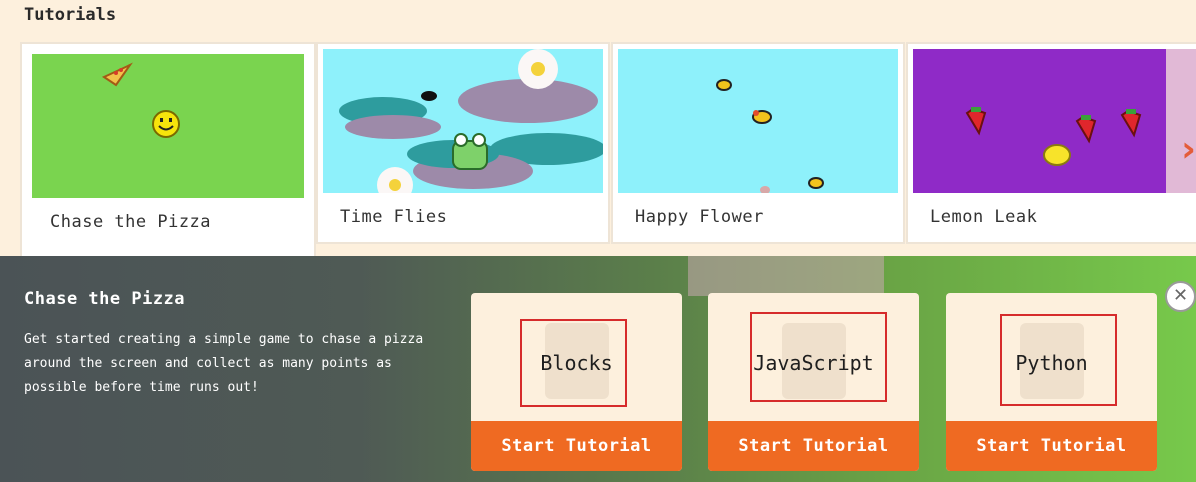 Image resolution: width=1196 pixels, height=482 pixels. What do you see at coordinates (117, 74) in the screenshot?
I see `pizza-icon` at bounding box center [117, 74].